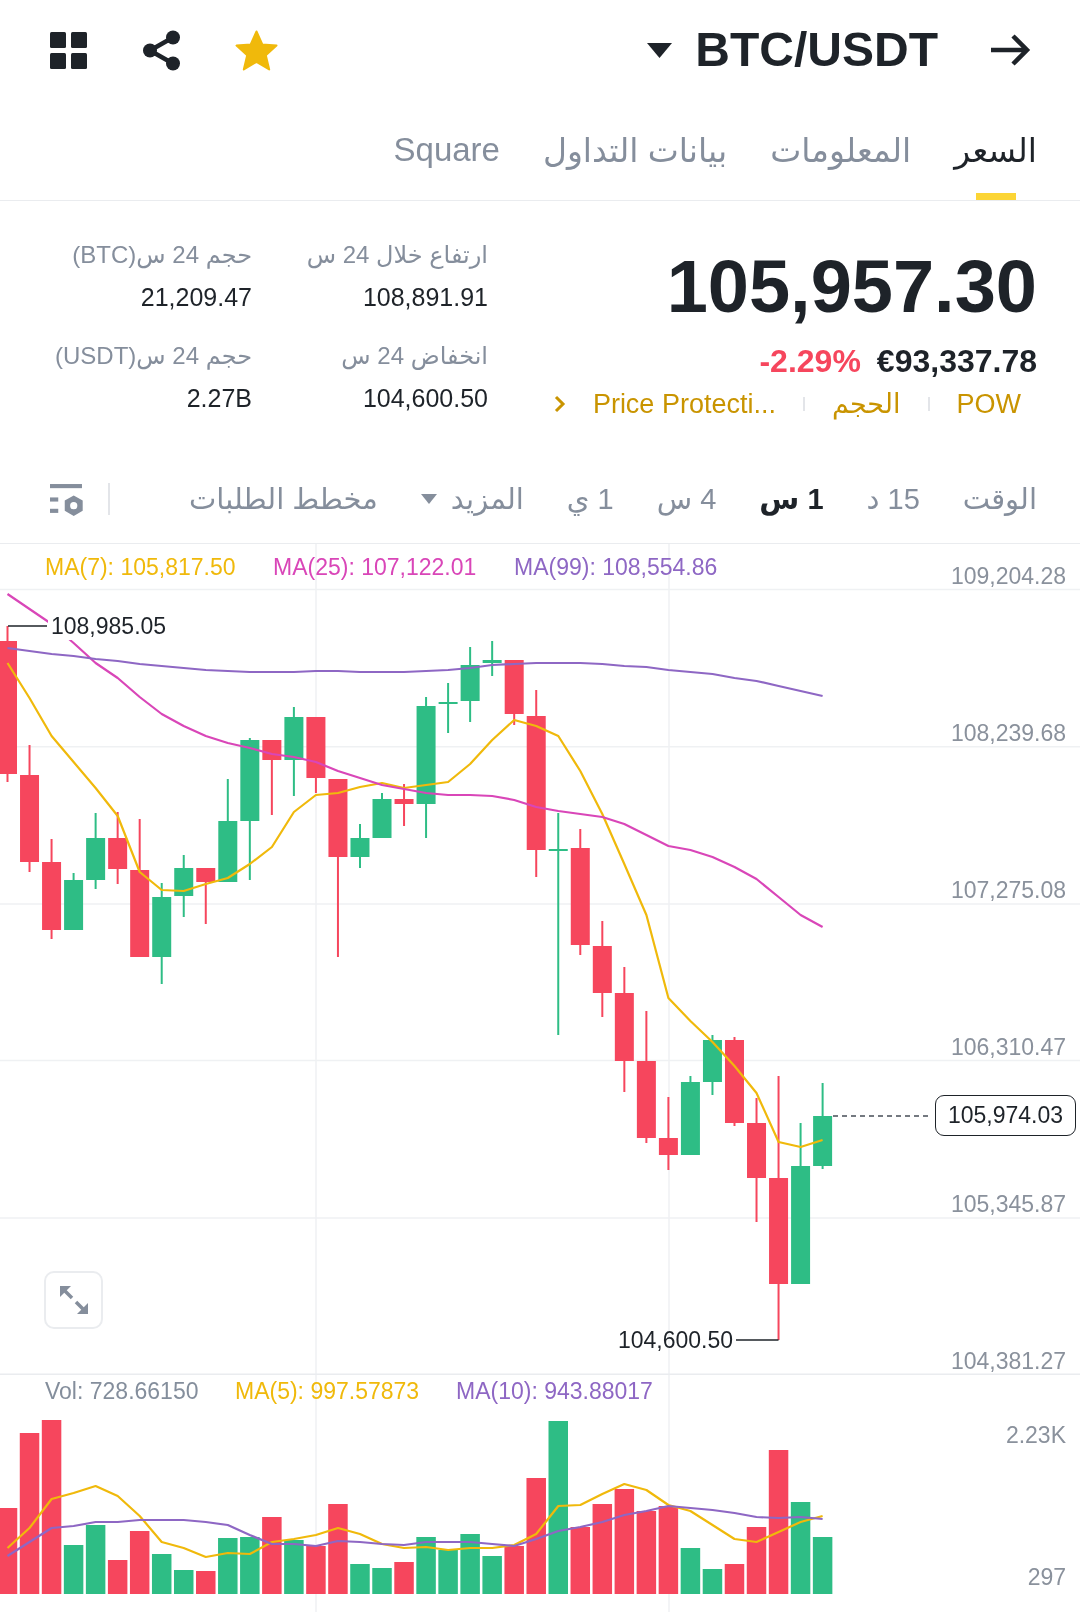 The width and height of the screenshot is (1080, 1613). What do you see at coordinates (256, 50) in the screenshot?
I see `star-icon` at bounding box center [256, 50].